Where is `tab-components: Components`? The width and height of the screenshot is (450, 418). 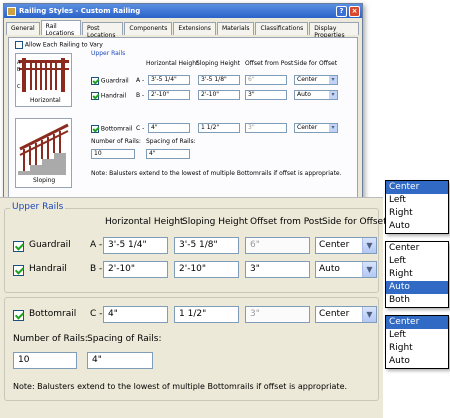
tab-components: Components is located at coordinates (148, 28).